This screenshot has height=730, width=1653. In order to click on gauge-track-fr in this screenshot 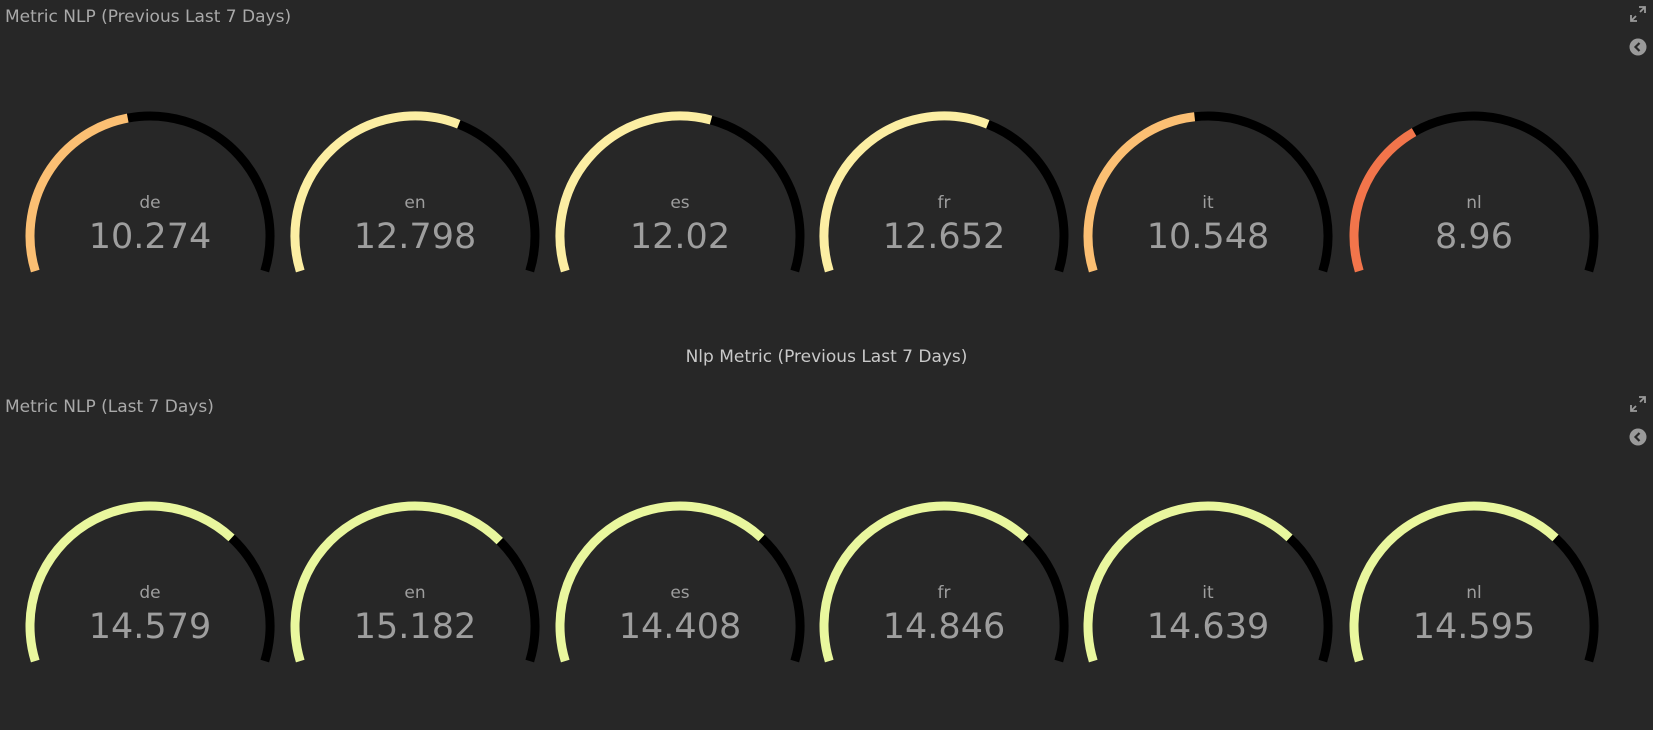, I will do `click(1045, 598)`.